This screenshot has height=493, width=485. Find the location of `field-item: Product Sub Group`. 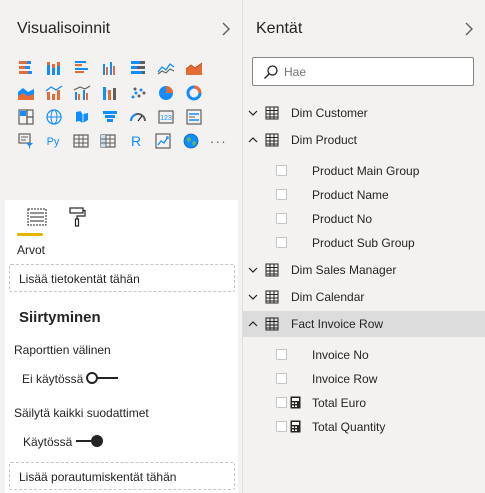

field-item: Product Sub Group is located at coordinates (364, 243).